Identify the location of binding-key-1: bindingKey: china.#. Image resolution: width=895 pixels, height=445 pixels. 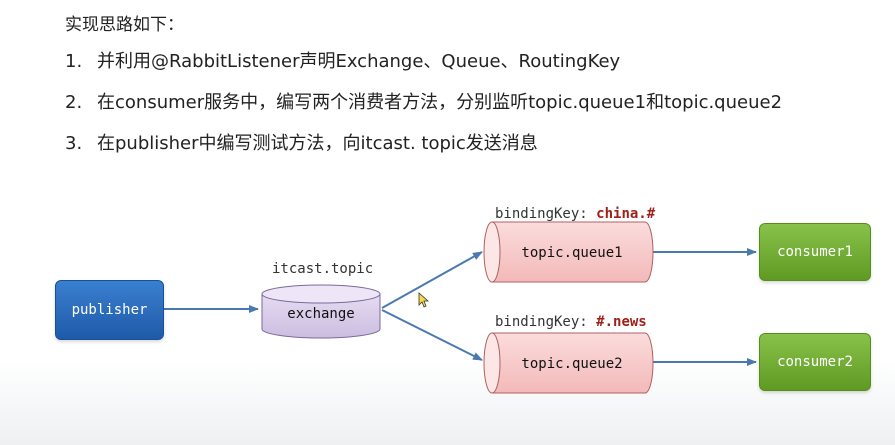
(575, 214).